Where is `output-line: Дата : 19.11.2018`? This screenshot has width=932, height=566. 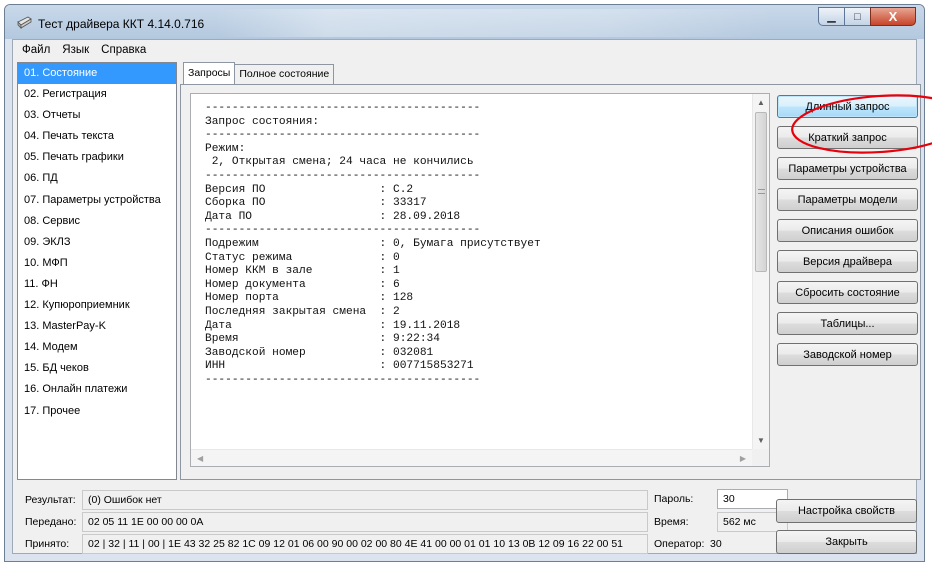 output-line: Дата : 19.11.2018 is located at coordinates (333, 325).